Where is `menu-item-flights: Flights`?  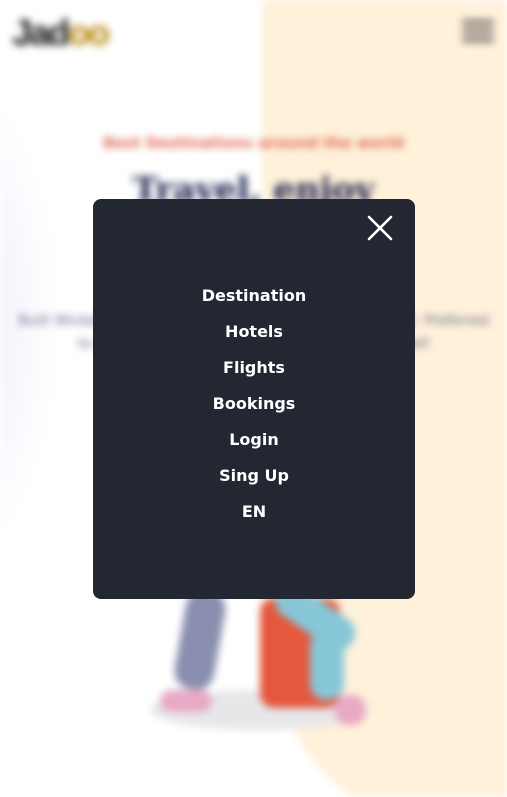
menu-item-flights: Flights is located at coordinates (254, 367).